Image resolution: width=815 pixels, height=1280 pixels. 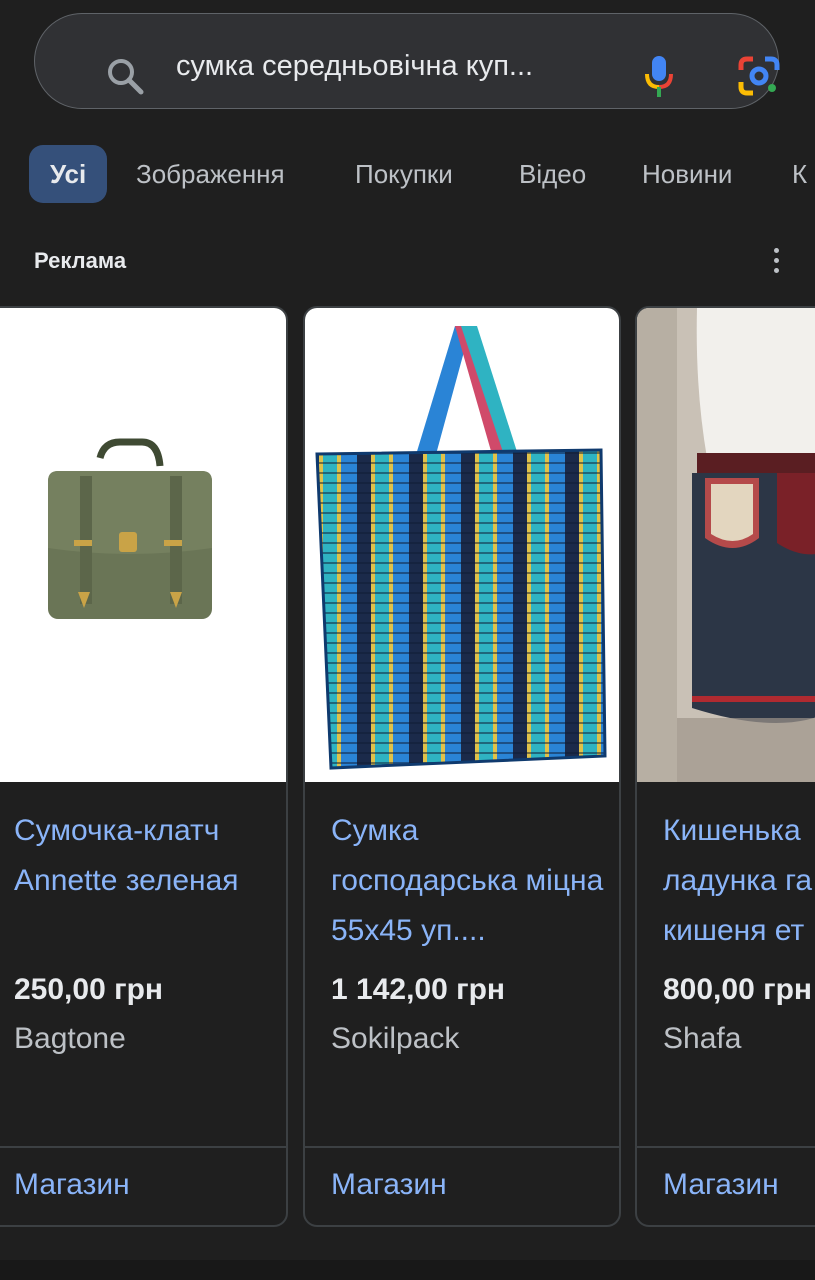 What do you see at coordinates (70, 1038) in the screenshot?
I see `product-seller: Bagtone` at bounding box center [70, 1038].